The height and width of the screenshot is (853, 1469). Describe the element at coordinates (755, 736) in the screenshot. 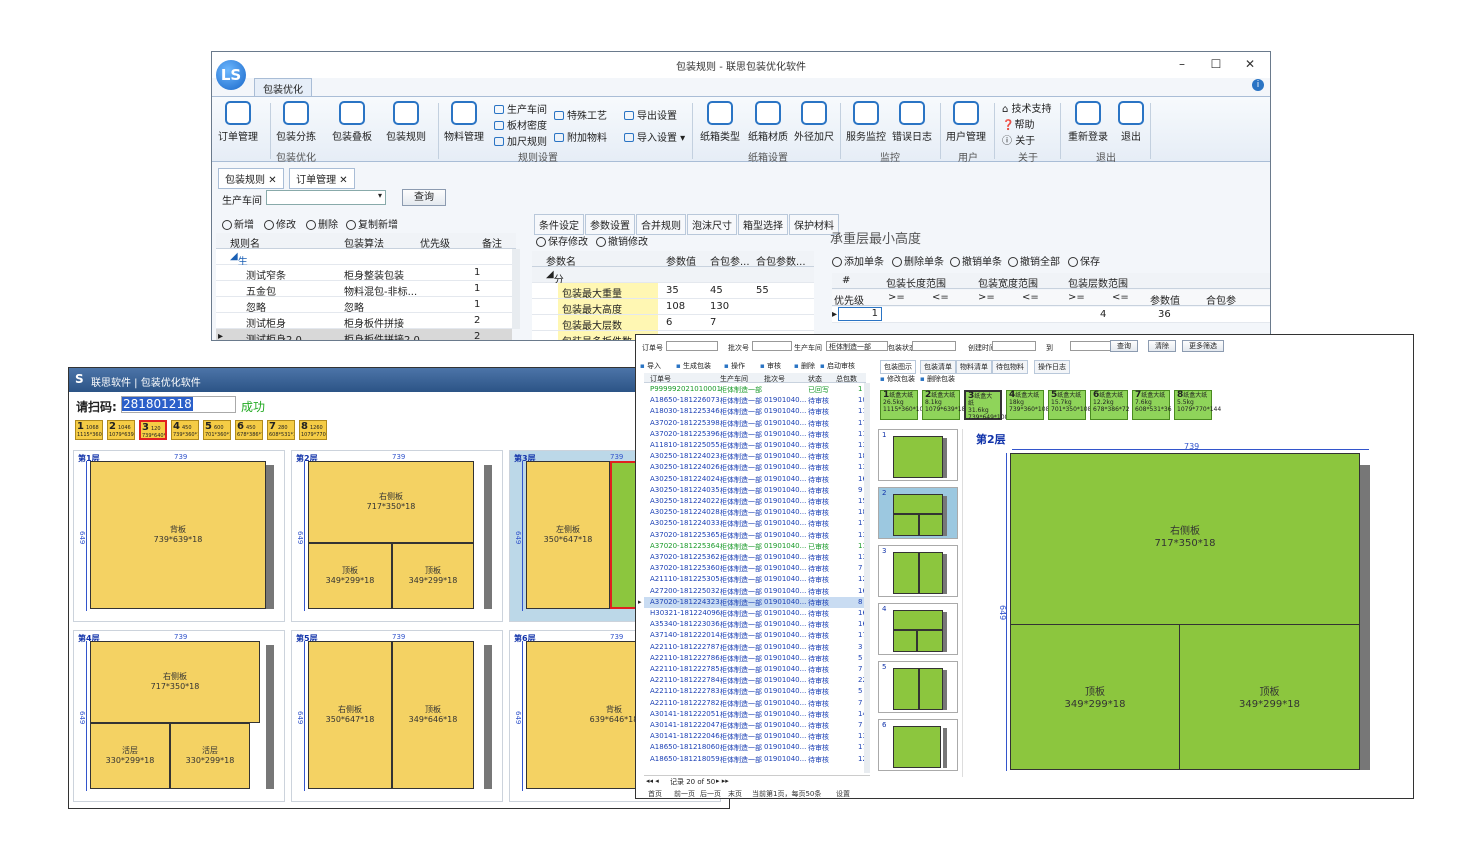

I see `table-row: A30141-181222046 柜体制造一部 01901040... 待审核 13` at that location.